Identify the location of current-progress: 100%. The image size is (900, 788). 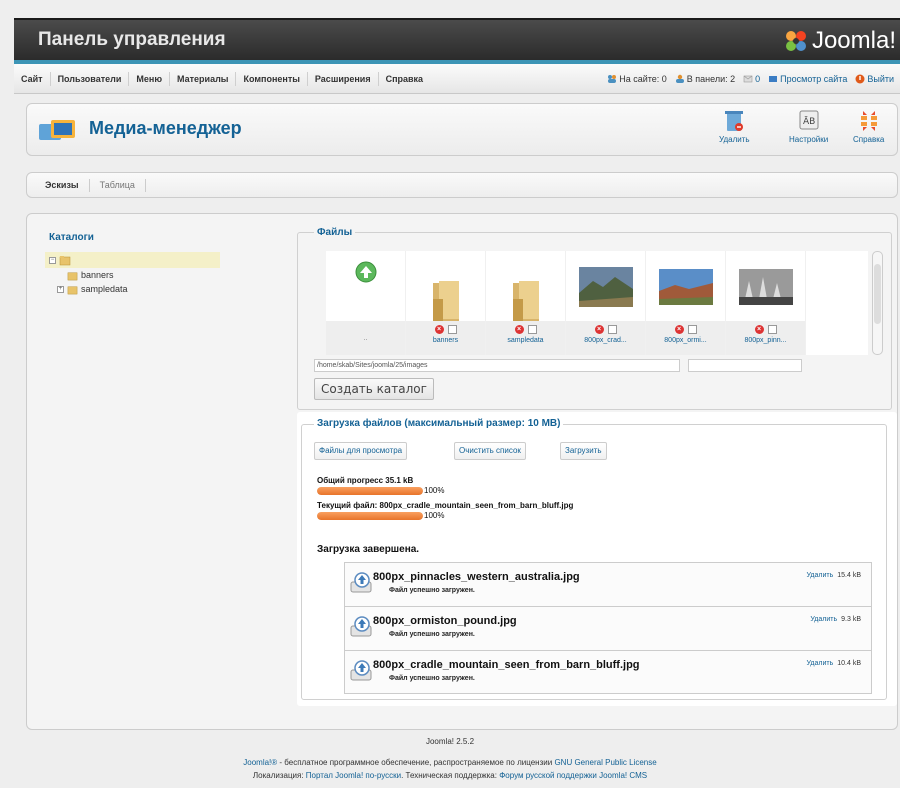
(380, 515).